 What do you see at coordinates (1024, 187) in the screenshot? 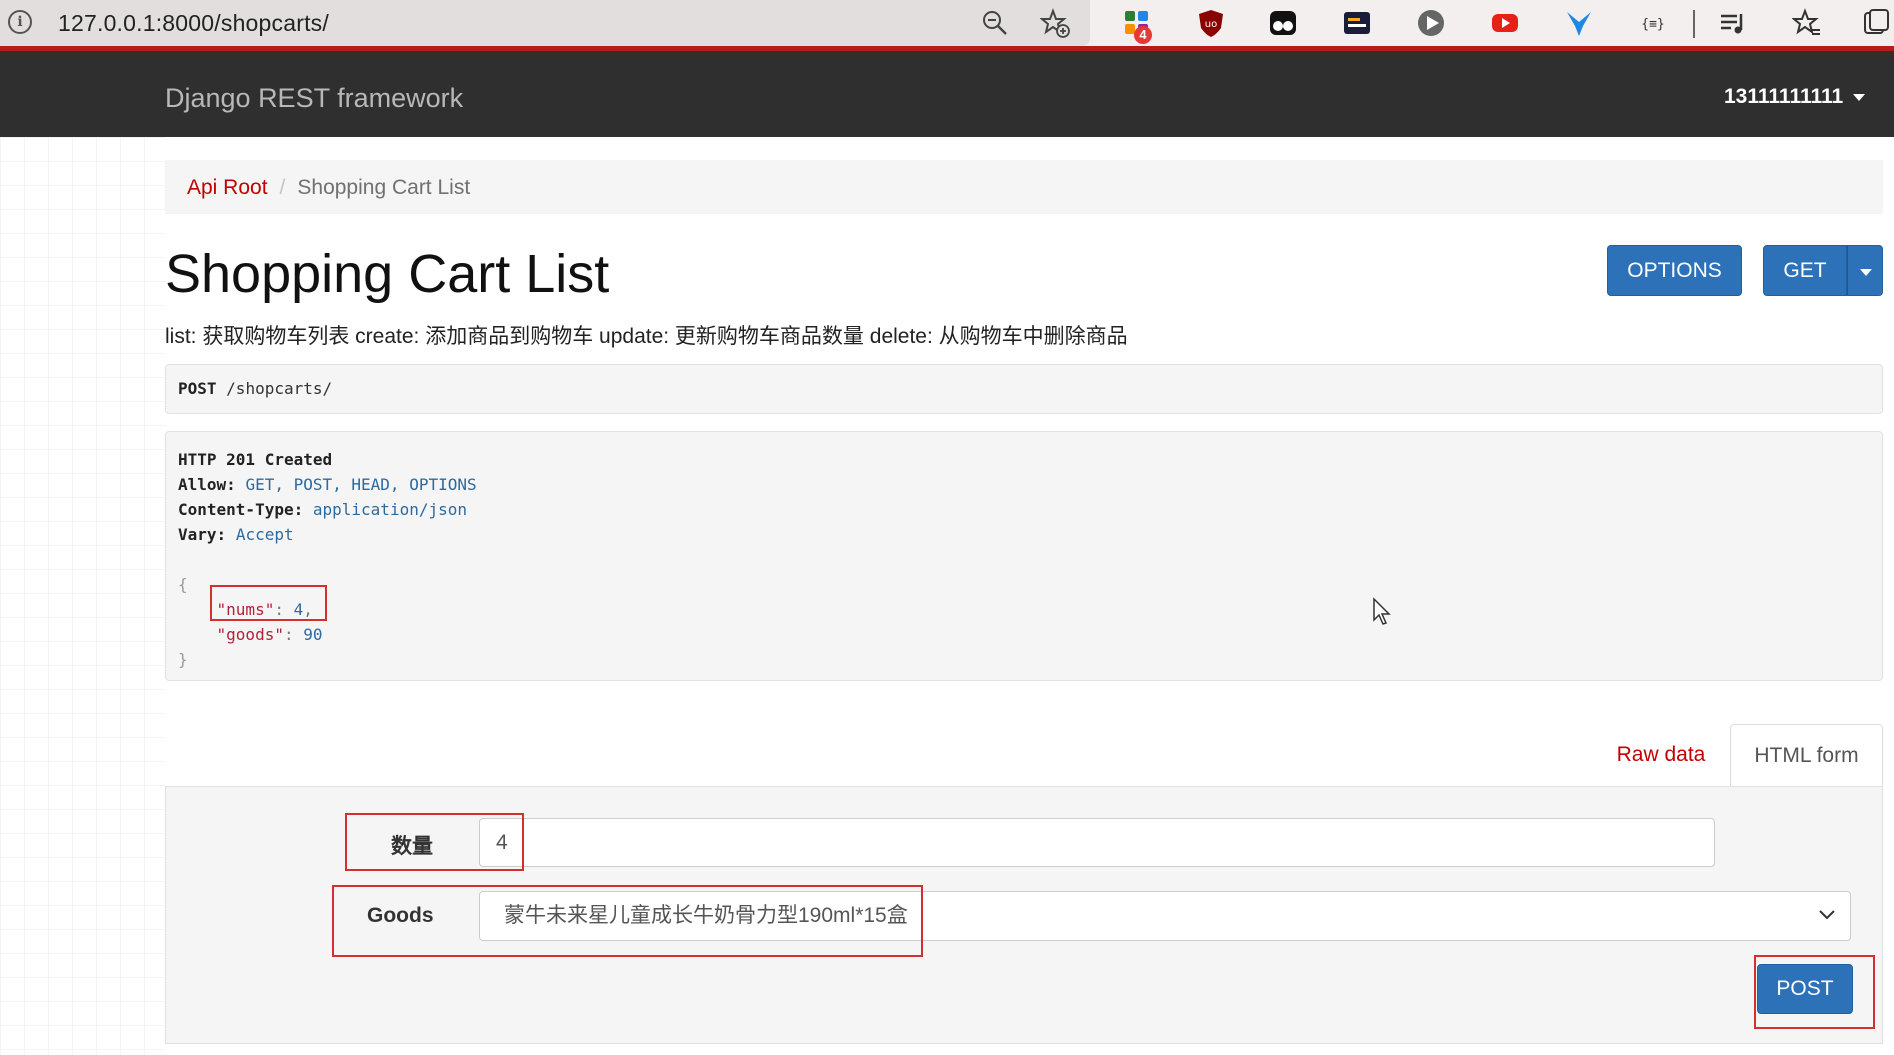
I see `breadcrumb: Api Root / Shopping Cart List` at bounding box center [1024, 187].